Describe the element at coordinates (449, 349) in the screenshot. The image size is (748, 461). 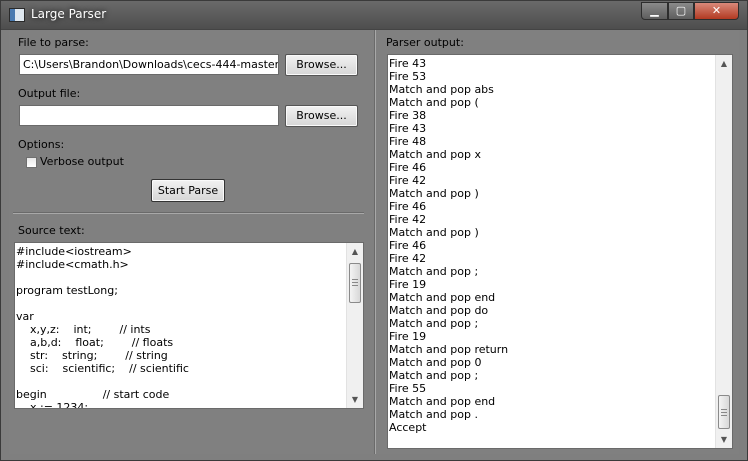
I see `output-line: Match and pop return` at that location.